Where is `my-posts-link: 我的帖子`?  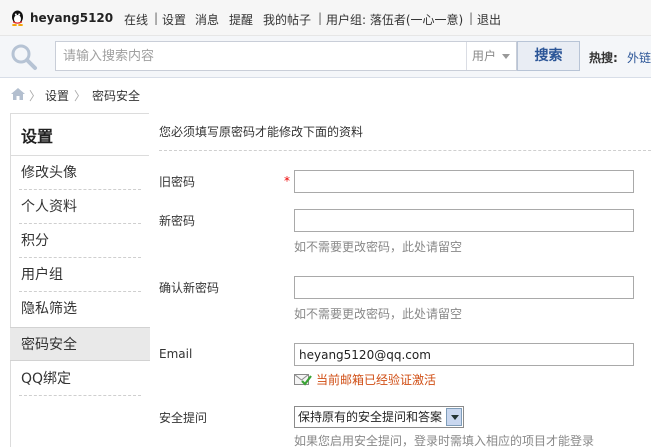 my-posts-link: 我的帖子 is located at coordinates (287, 19).